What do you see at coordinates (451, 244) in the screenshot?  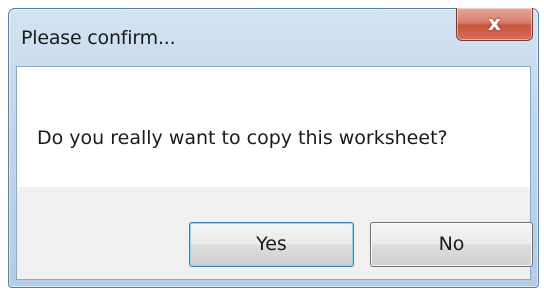 I see `no-button: No` at bounding box center [451, 244].